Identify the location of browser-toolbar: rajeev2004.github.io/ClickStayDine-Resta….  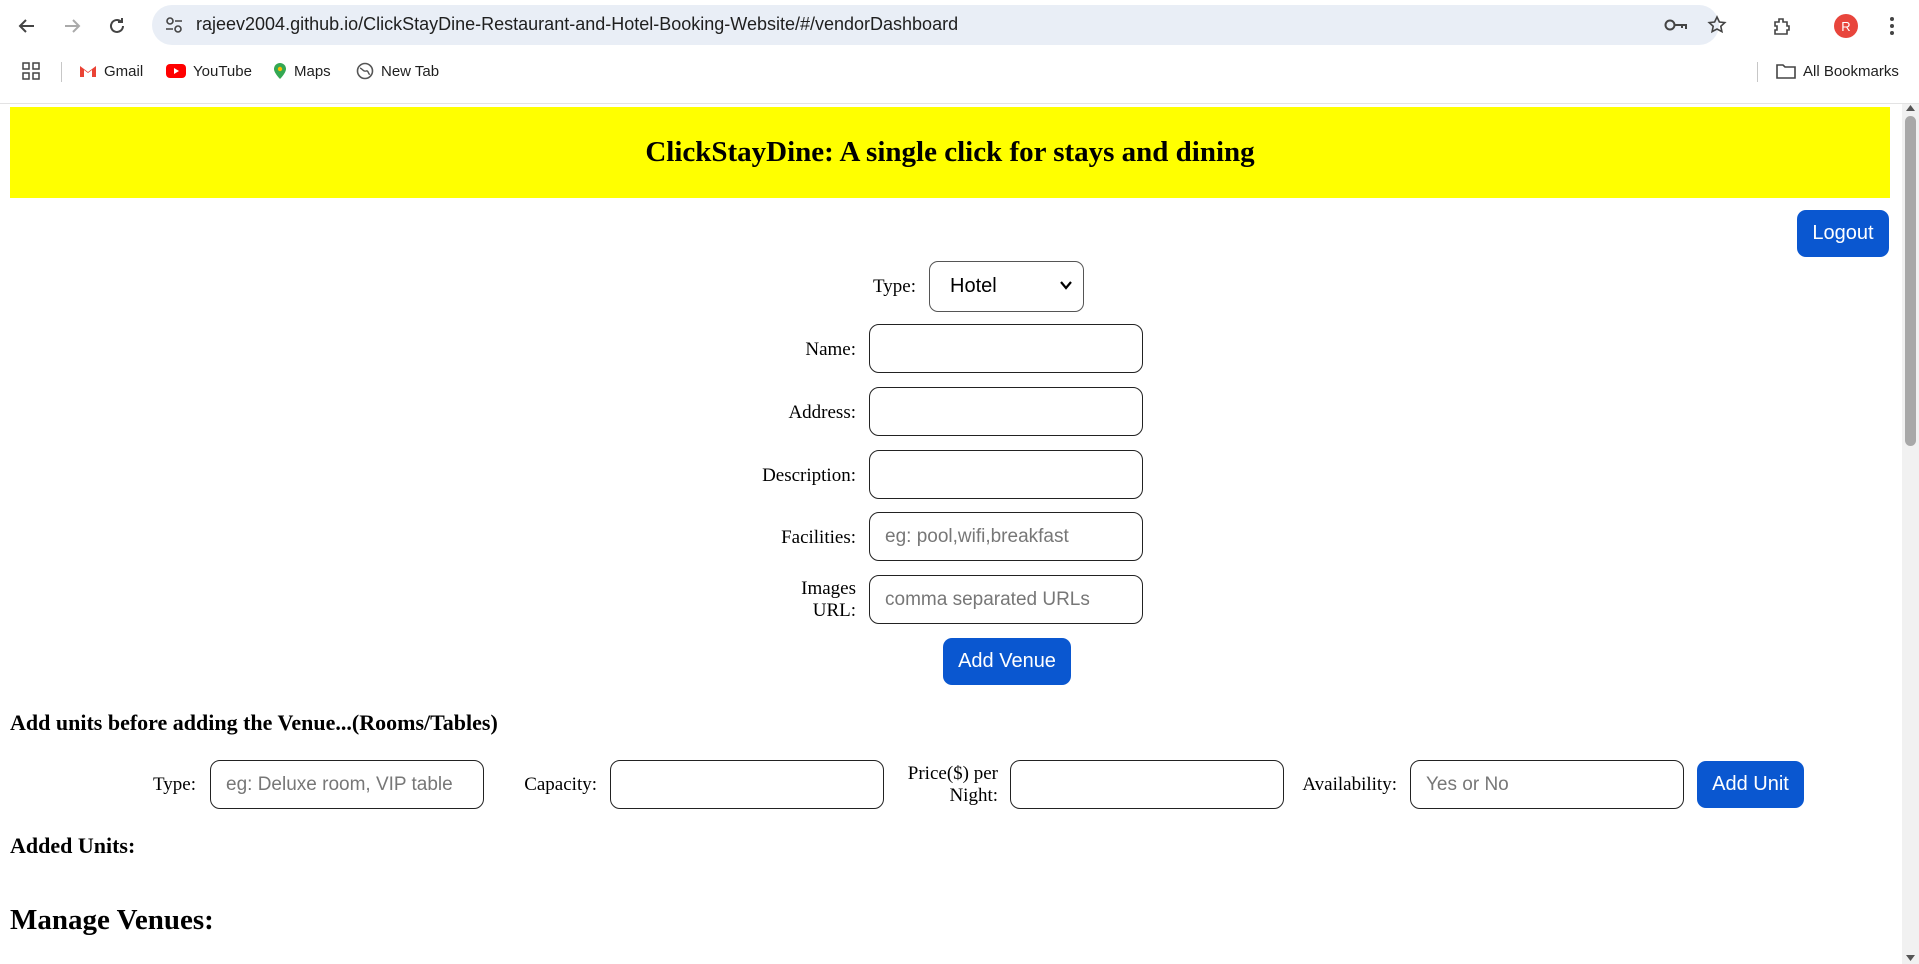
(959, 52).